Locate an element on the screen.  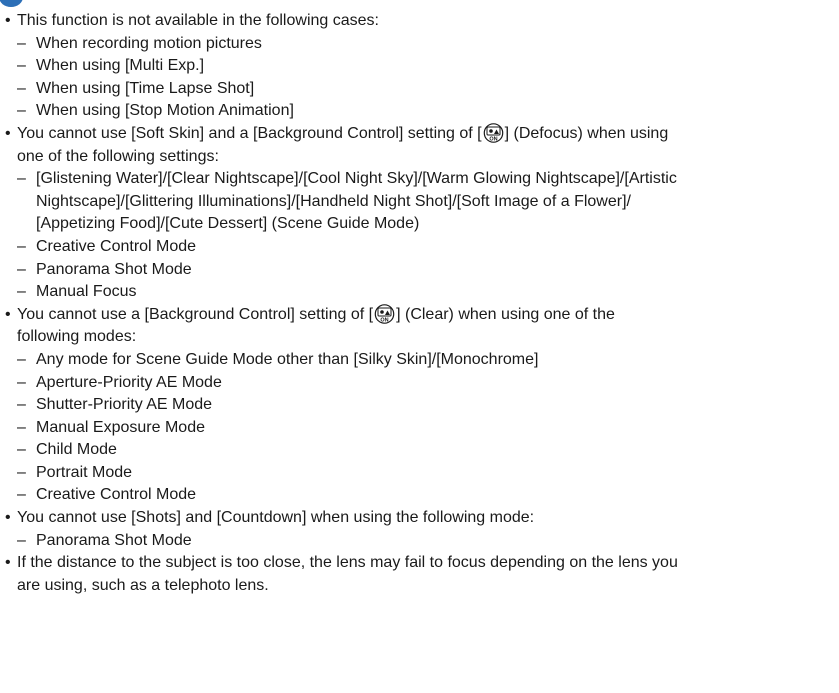
list-item: Shutter-Priority AE Mode is located at coordinates (419, 405).